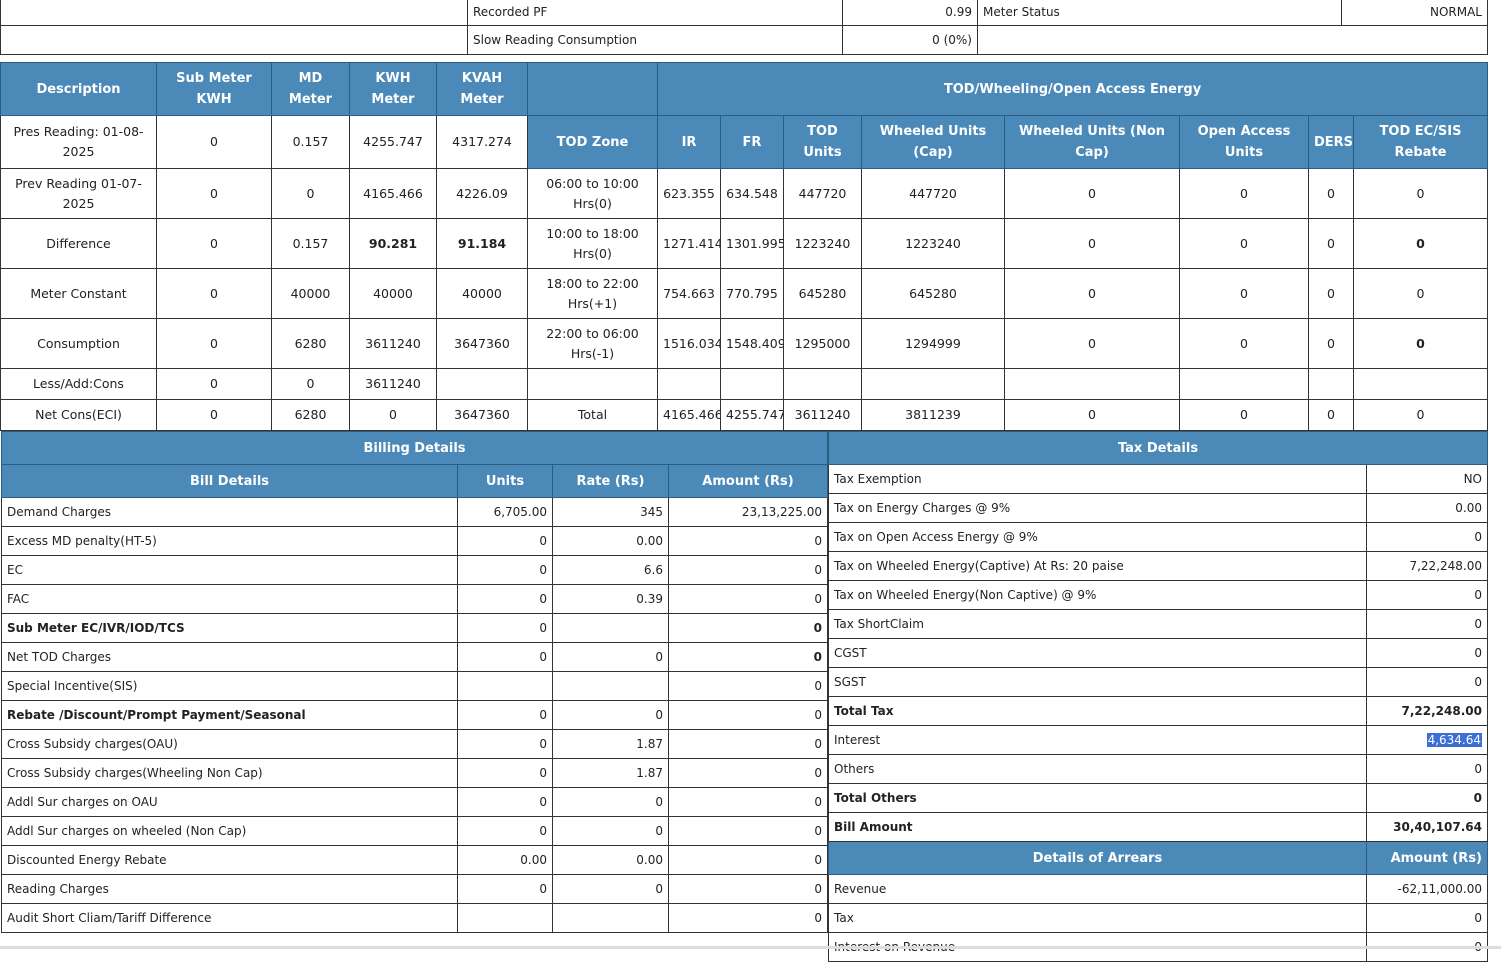  What do you see at coordinates (1427, 566) in the screenshot?
I see `tax-value: 7,22,248.00` at bounding box center [1427, 566].